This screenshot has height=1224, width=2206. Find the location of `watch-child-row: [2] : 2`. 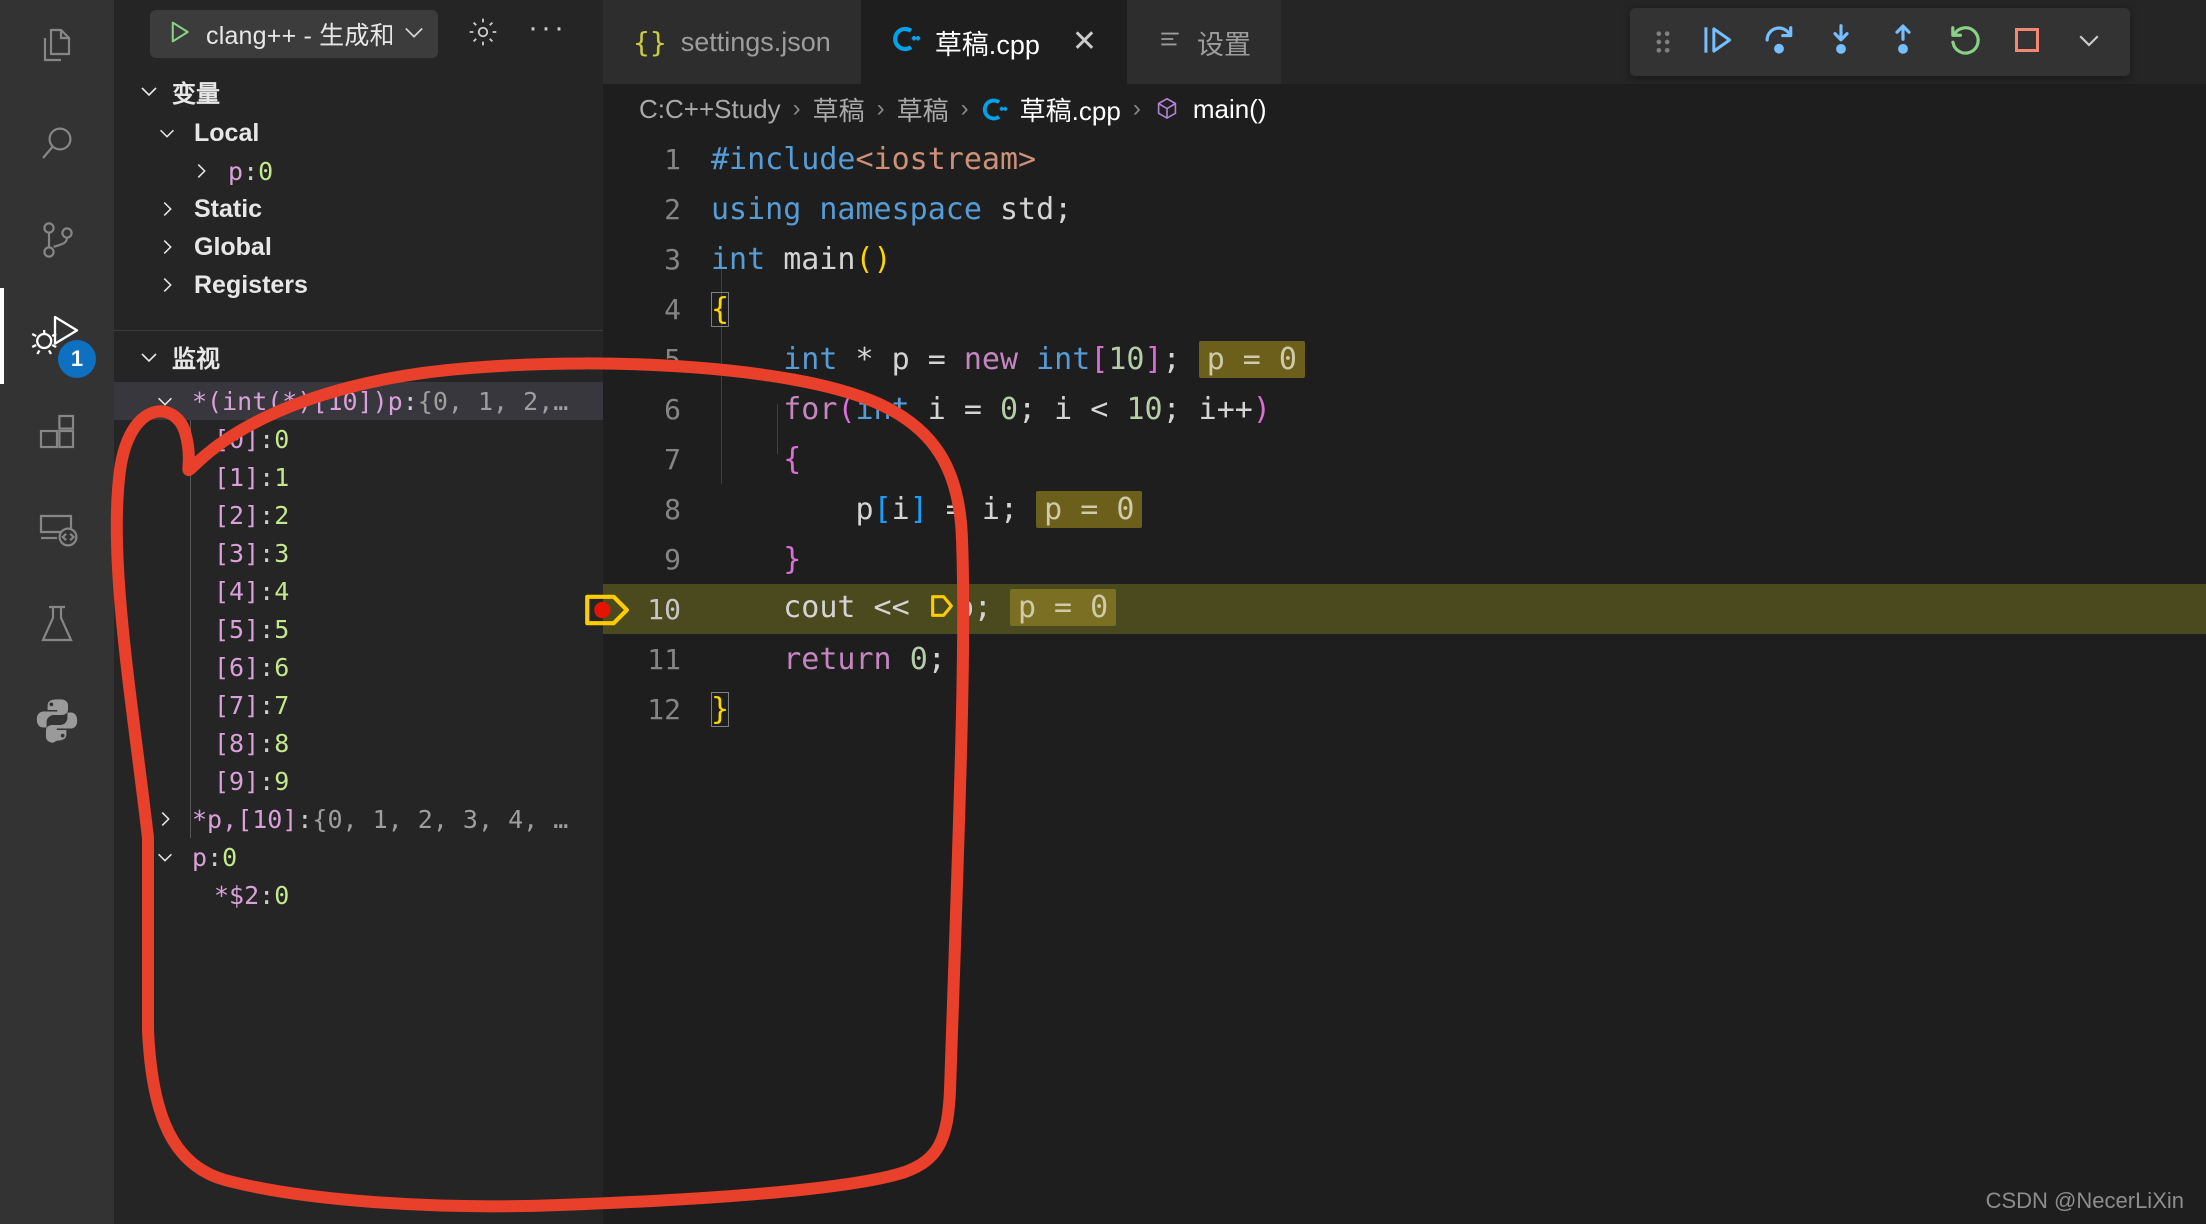

watch-child-row: [2] : 2 is located at coordinates (358, 515).